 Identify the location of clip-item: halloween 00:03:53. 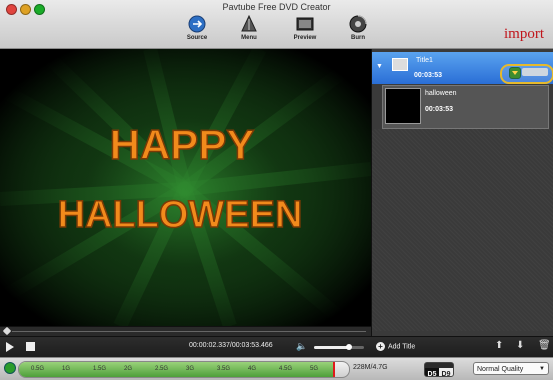
(465, 107).